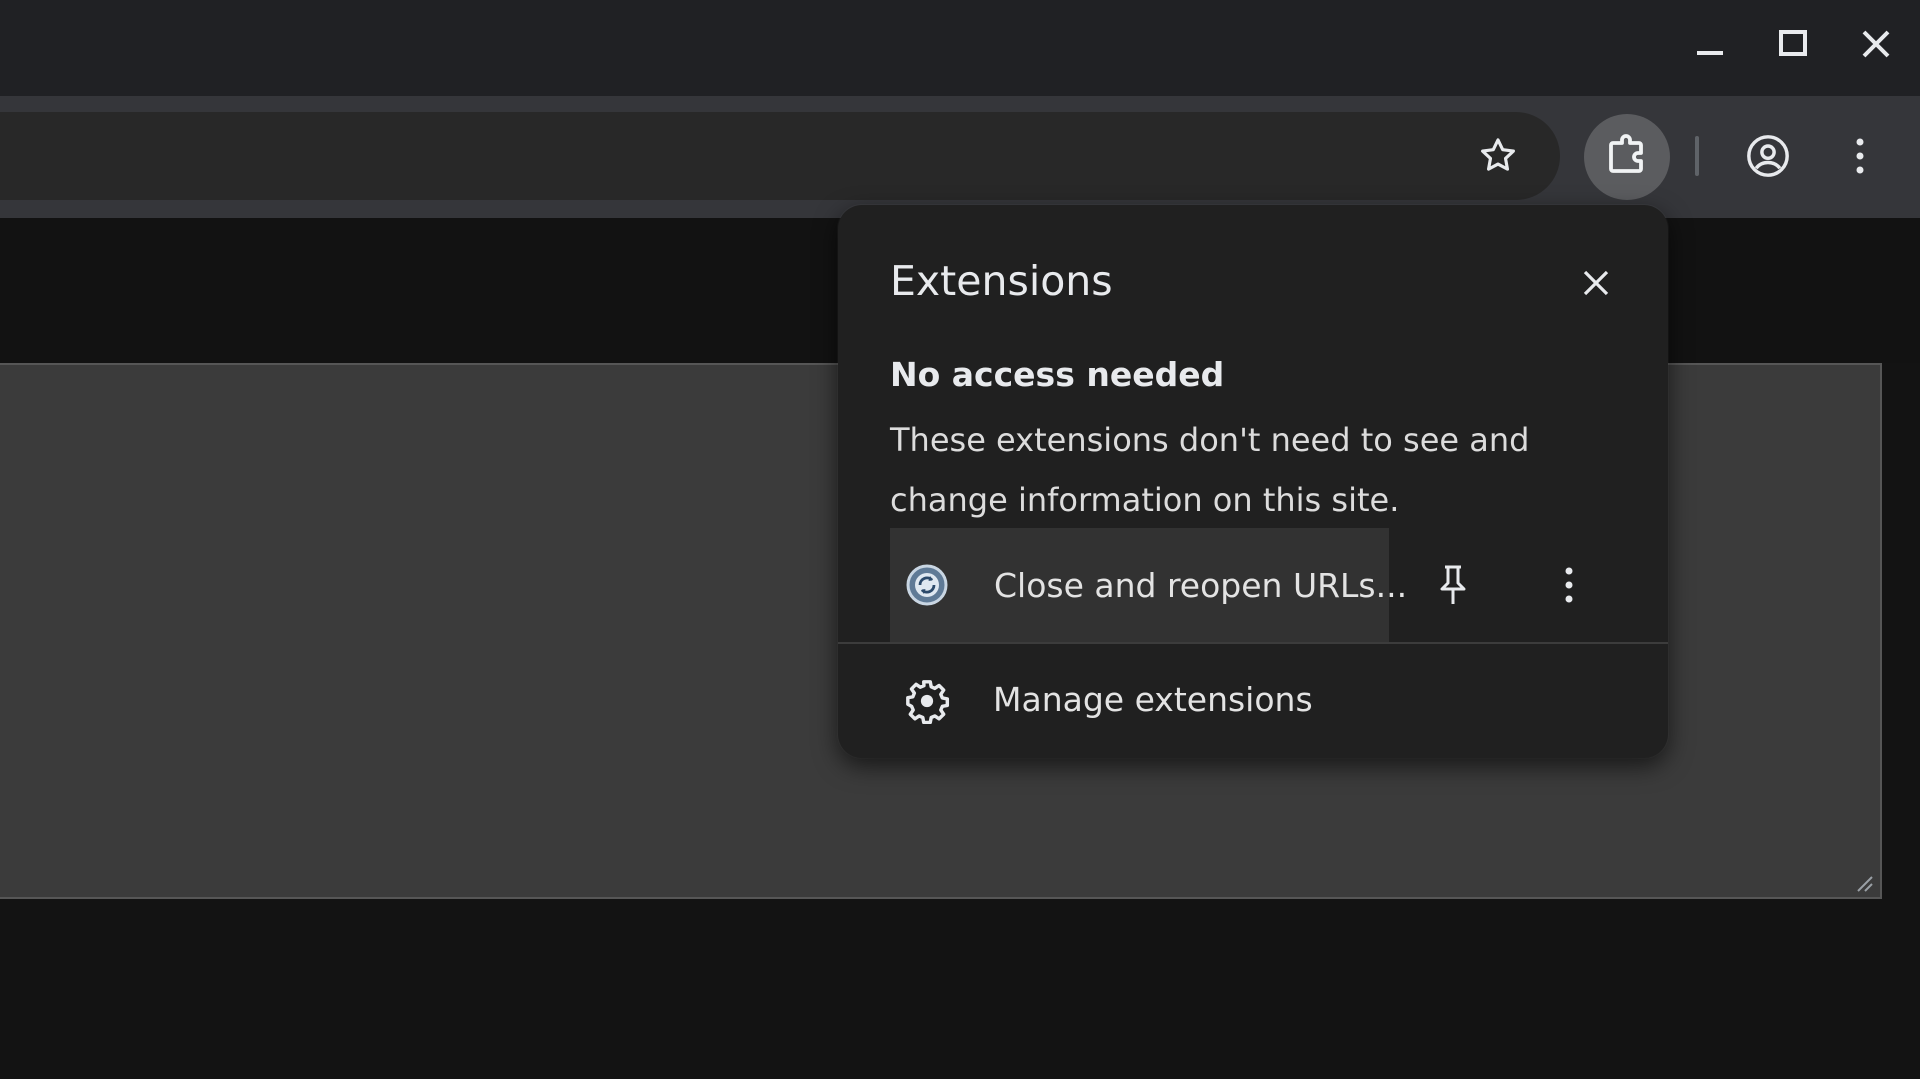  Describe the element at coordinates (1001, 281) in the screenshot. I see `popup-title: Extensions` at that location.